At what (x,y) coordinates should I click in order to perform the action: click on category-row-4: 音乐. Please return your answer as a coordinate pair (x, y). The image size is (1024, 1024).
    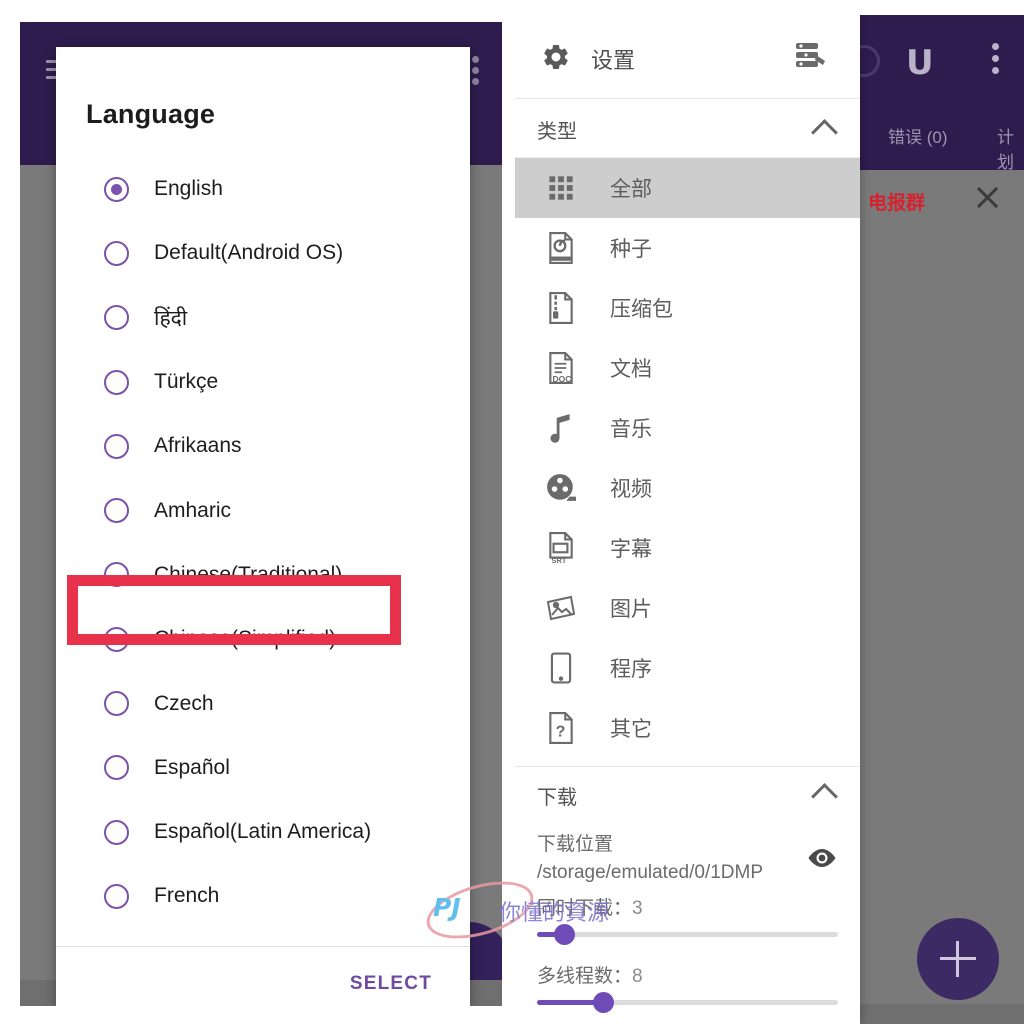
    Looking at the image, I should click on (687, 428).